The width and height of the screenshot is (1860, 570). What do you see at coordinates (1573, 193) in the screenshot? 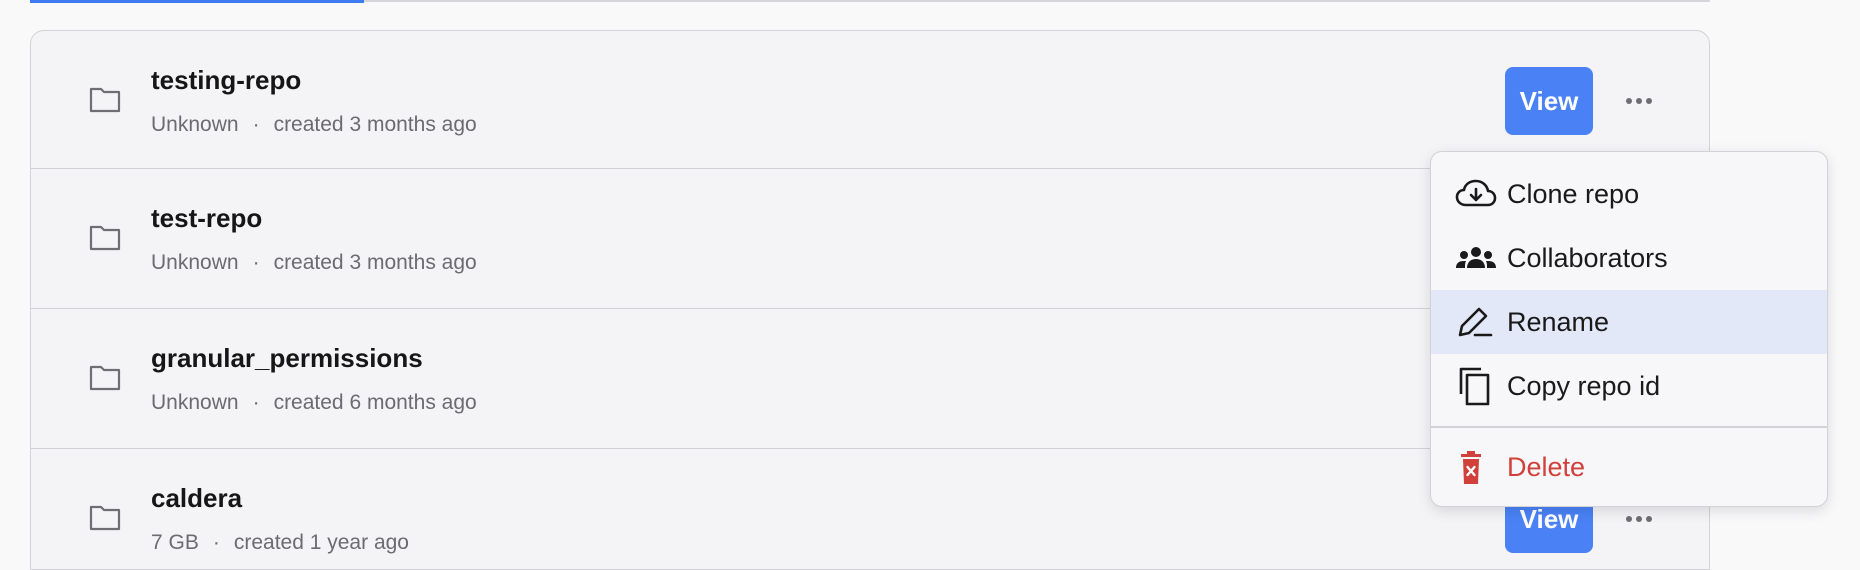
I see `menu-item-label: Clone repo` at bounding box center [1573, 193].